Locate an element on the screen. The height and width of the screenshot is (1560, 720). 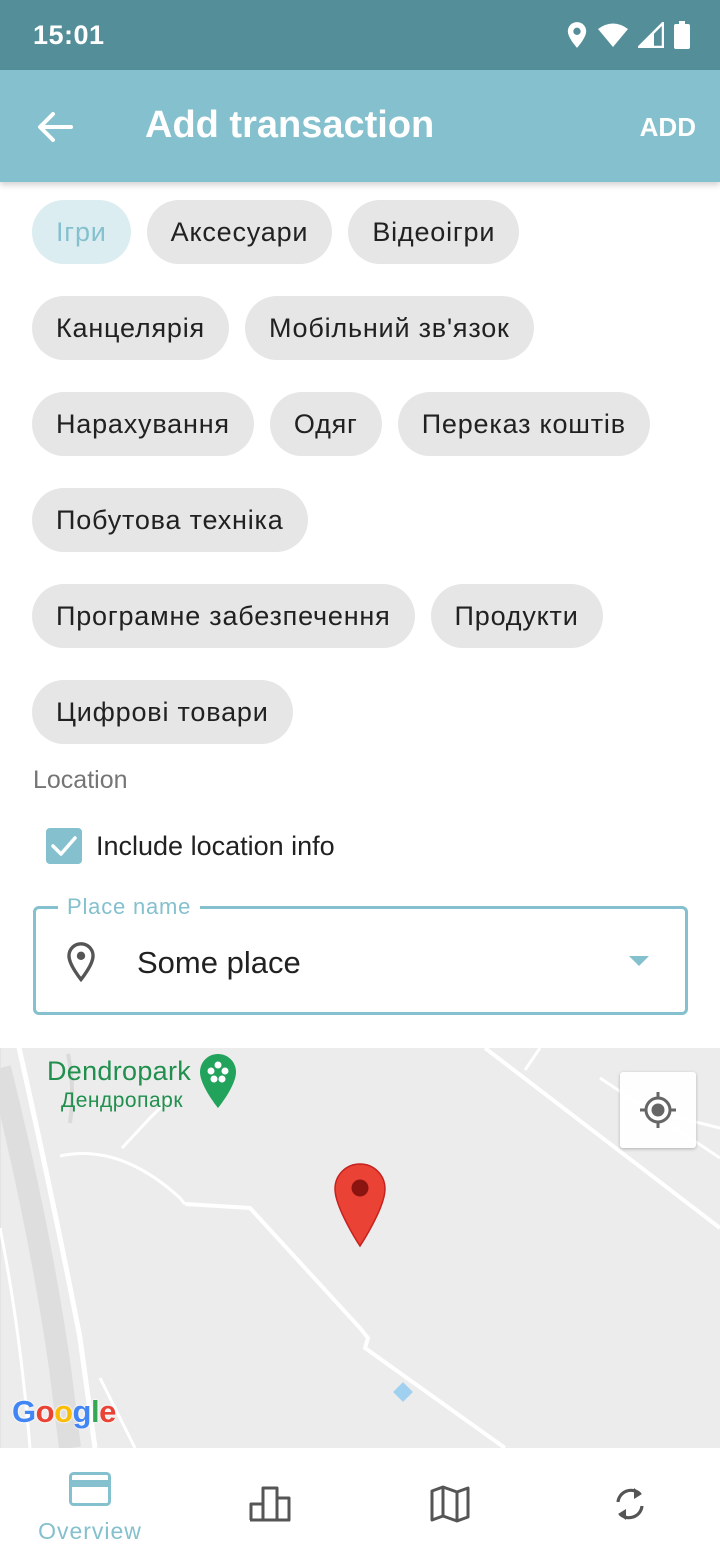
place-name-dropdown: Place name Some place is located at coordinates (360, 954).